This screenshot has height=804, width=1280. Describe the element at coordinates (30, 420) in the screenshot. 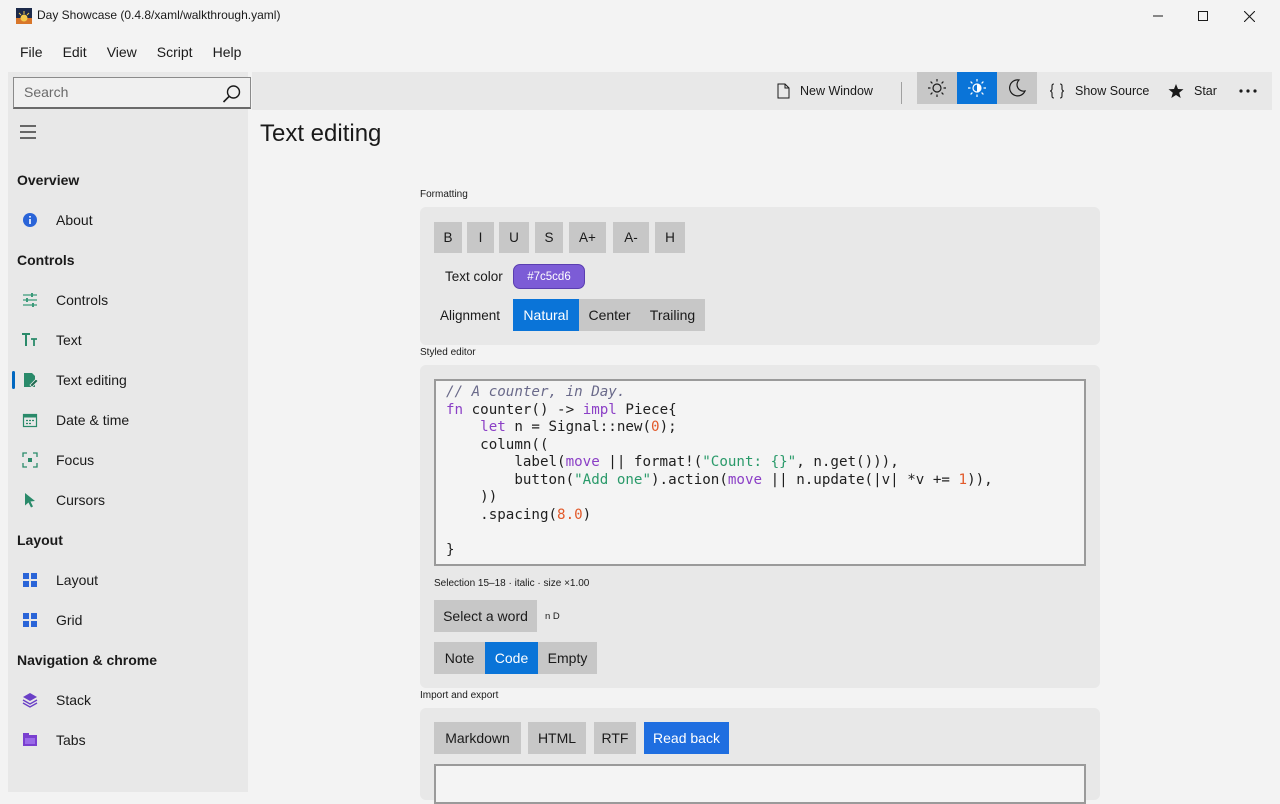

I see `calendar-icon` at that location.